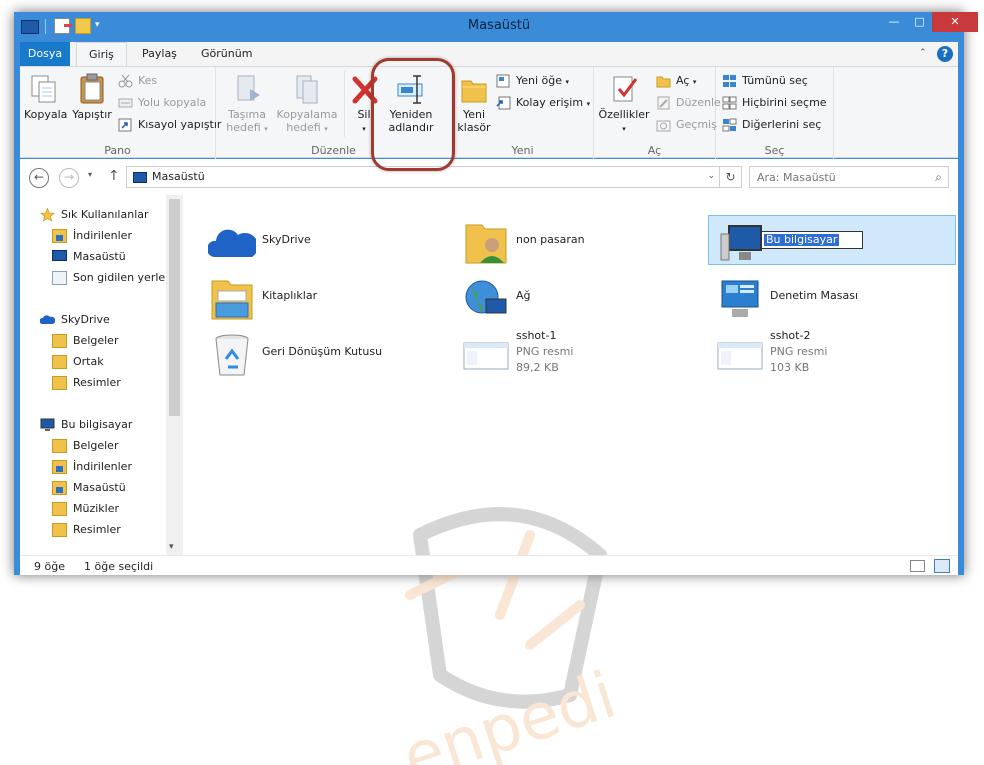  I want to click on organize-separator, so click(344, 104).